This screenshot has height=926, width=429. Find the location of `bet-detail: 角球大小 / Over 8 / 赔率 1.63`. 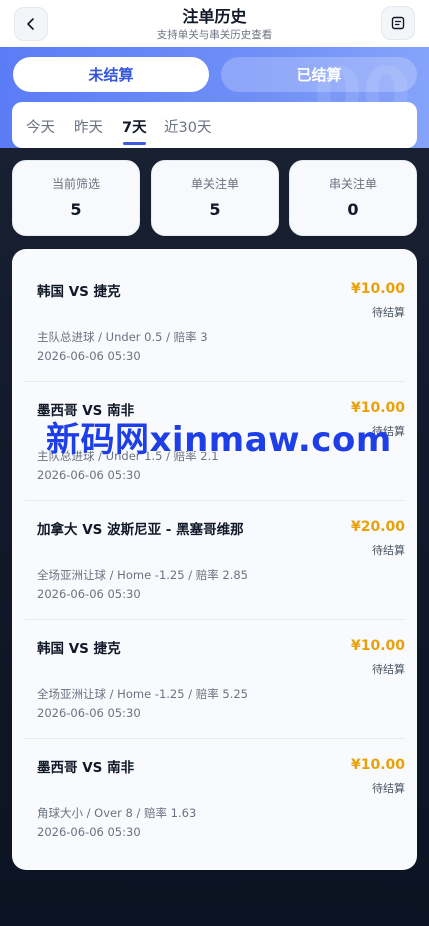

bet-detail: 角球大小 / Over 8 / 赔率 1.63 is located at coordinates (117, 813).